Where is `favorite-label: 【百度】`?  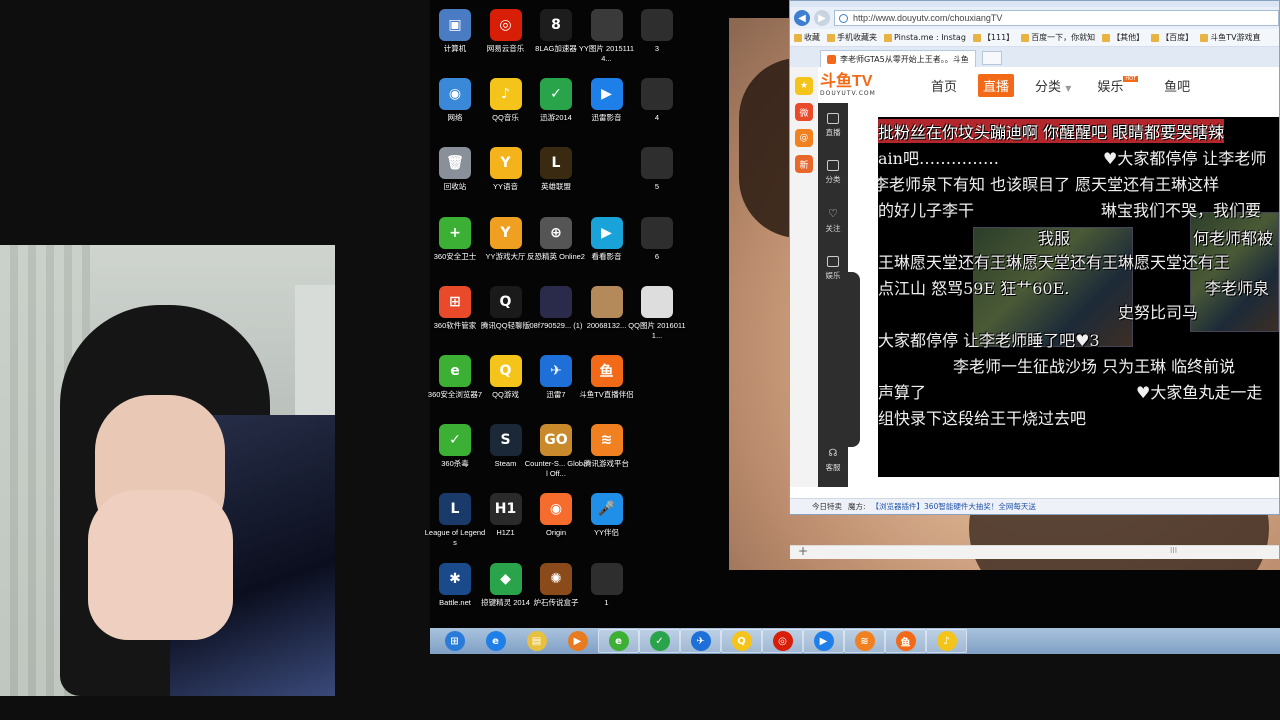 favorite-label: 【百度】 is located at coordinates (1177, 37).